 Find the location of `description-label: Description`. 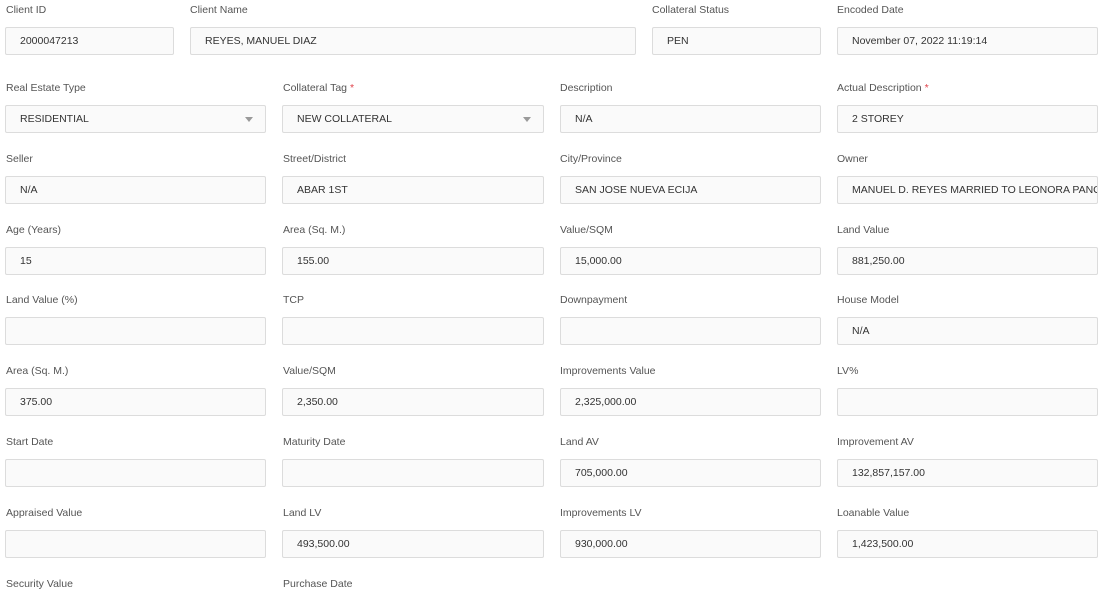

description-label: Description is located at coordinates (586, 88).